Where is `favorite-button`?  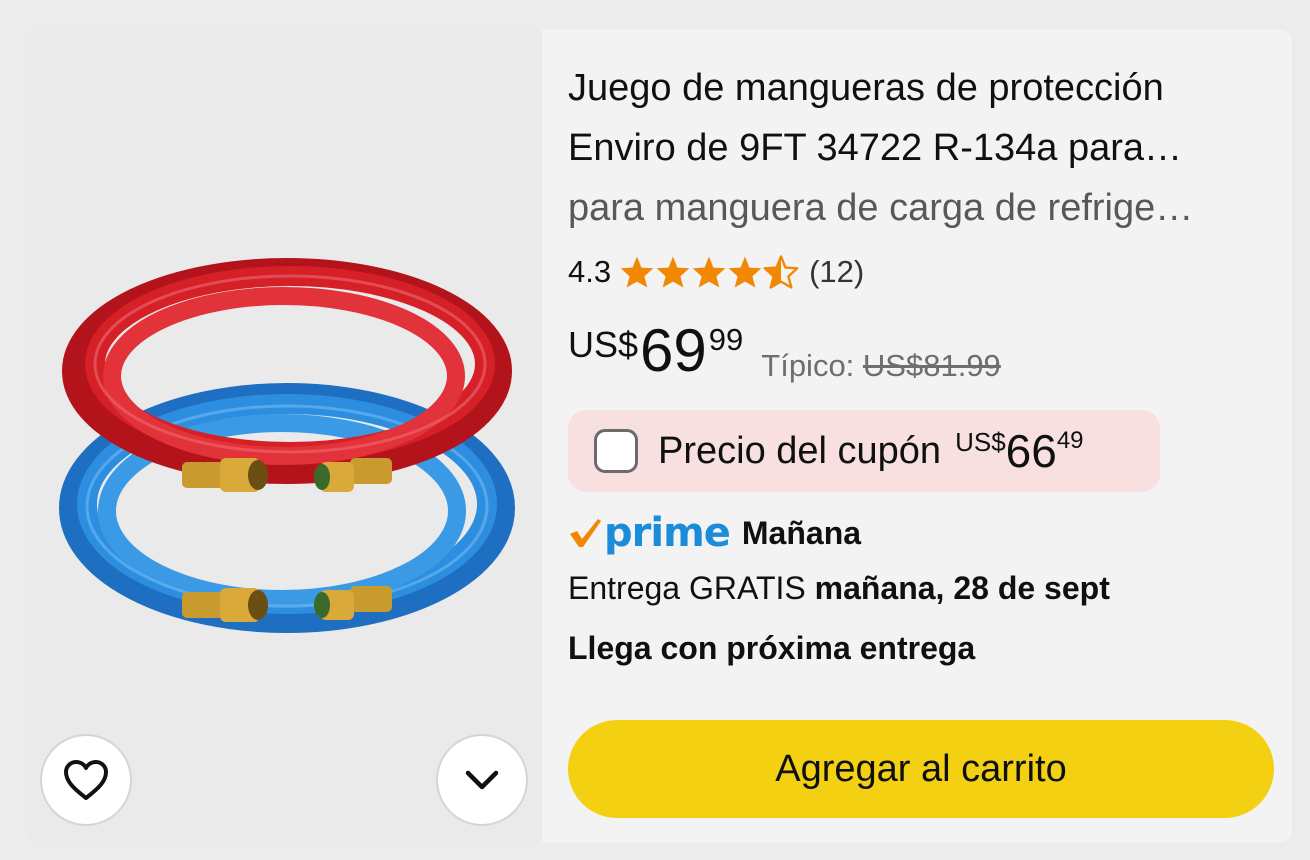 favorite-button is located at coordinates (86, 780).